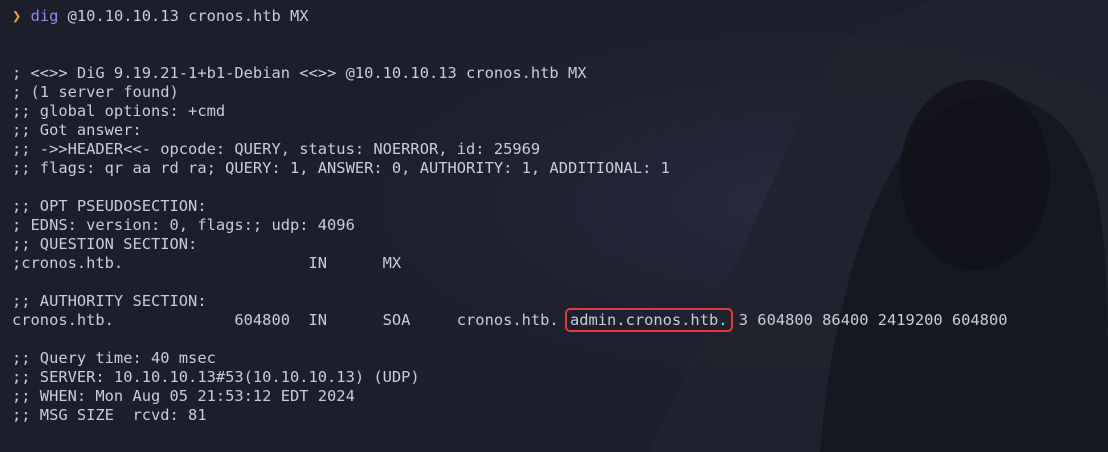 The image size is (1108, 452). What do you see at coordinates (648, 320) in the screenshot?
I see `highlighted-admin-domain: admin.cronos.htb.` at bounding box center [648, 320].